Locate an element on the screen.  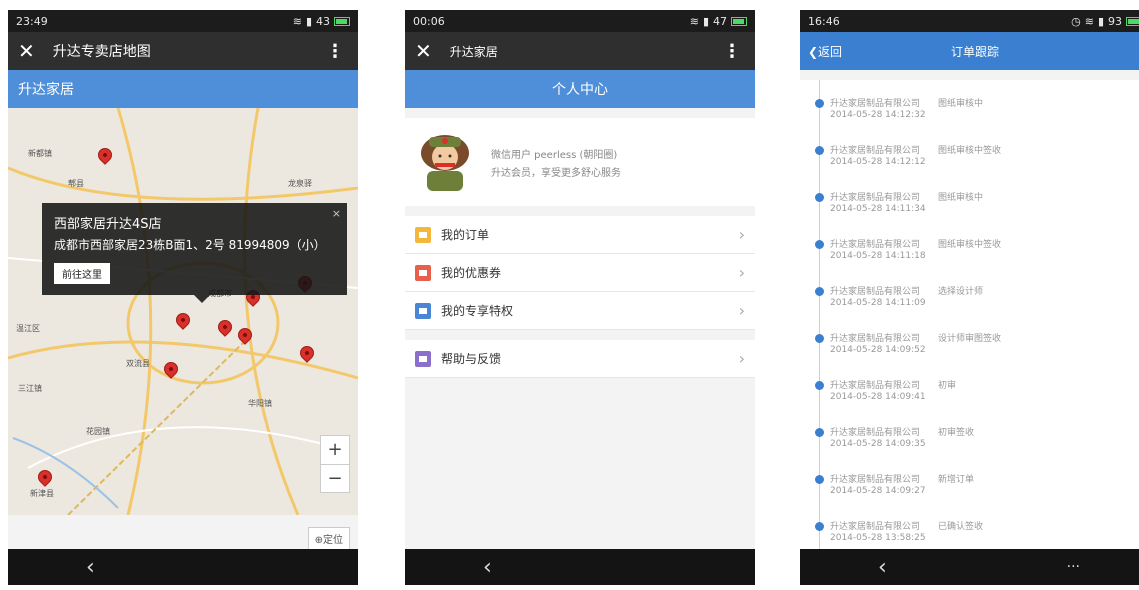
menu-item-label: 我的优惠券 is located at coordinates (471, 273).